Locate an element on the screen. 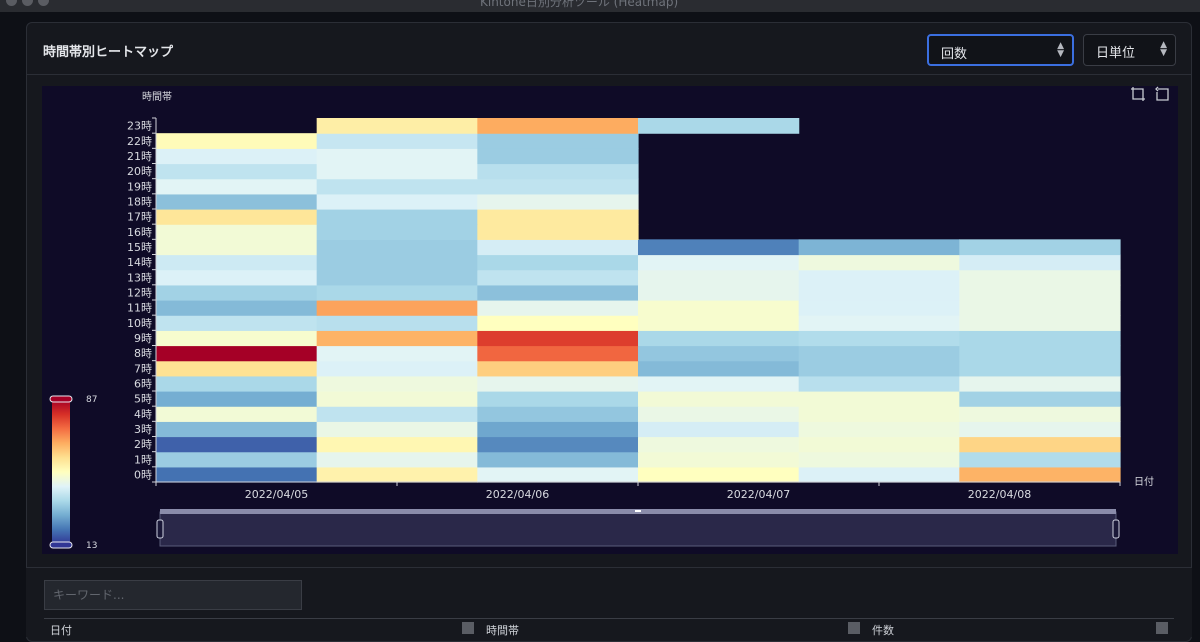  panel-header: 時間帯別ヒートマップ 回数 ▲ ▼ 日単位 ▲ ▼ is located at coordinates (609, 49).